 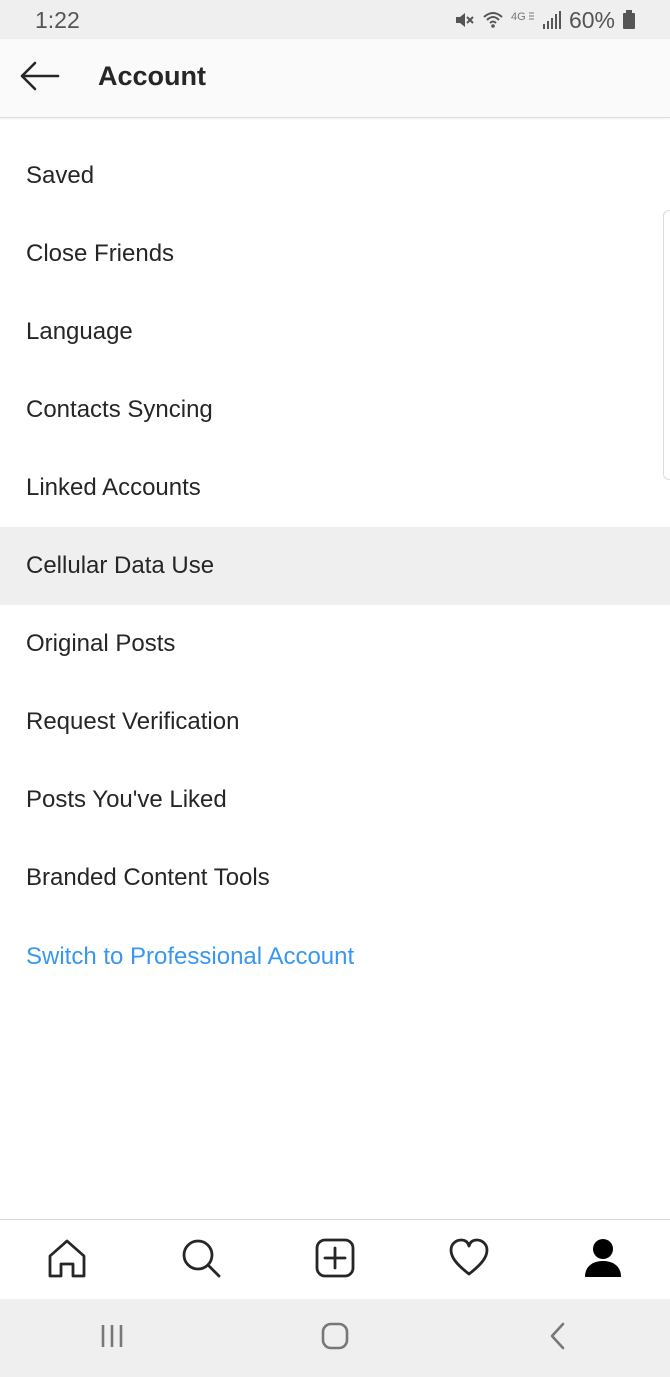 I want to click on switch-professional-label: Switch to Professional Account, so click(x=190, y=956).